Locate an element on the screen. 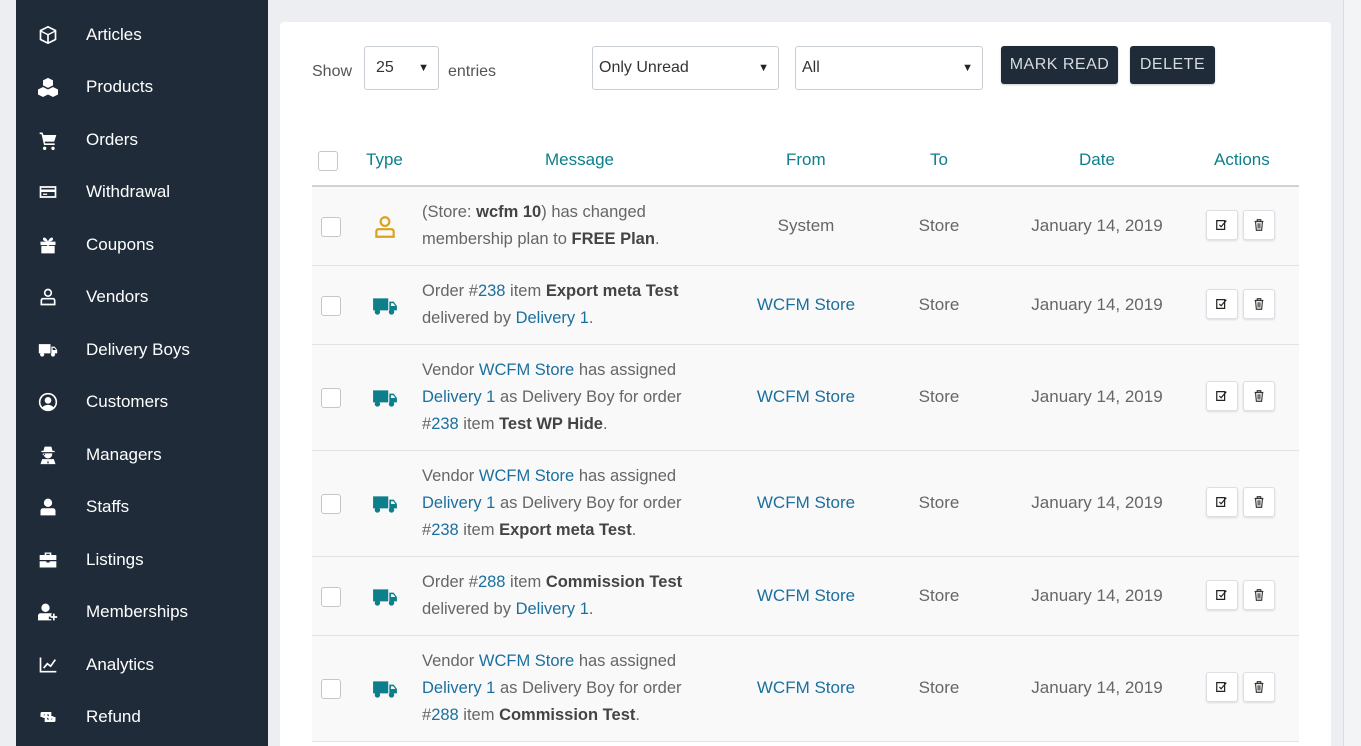 The height and width of the screenshot is (746, 1361). user-plus-icon is located at coordinates (48, 612).